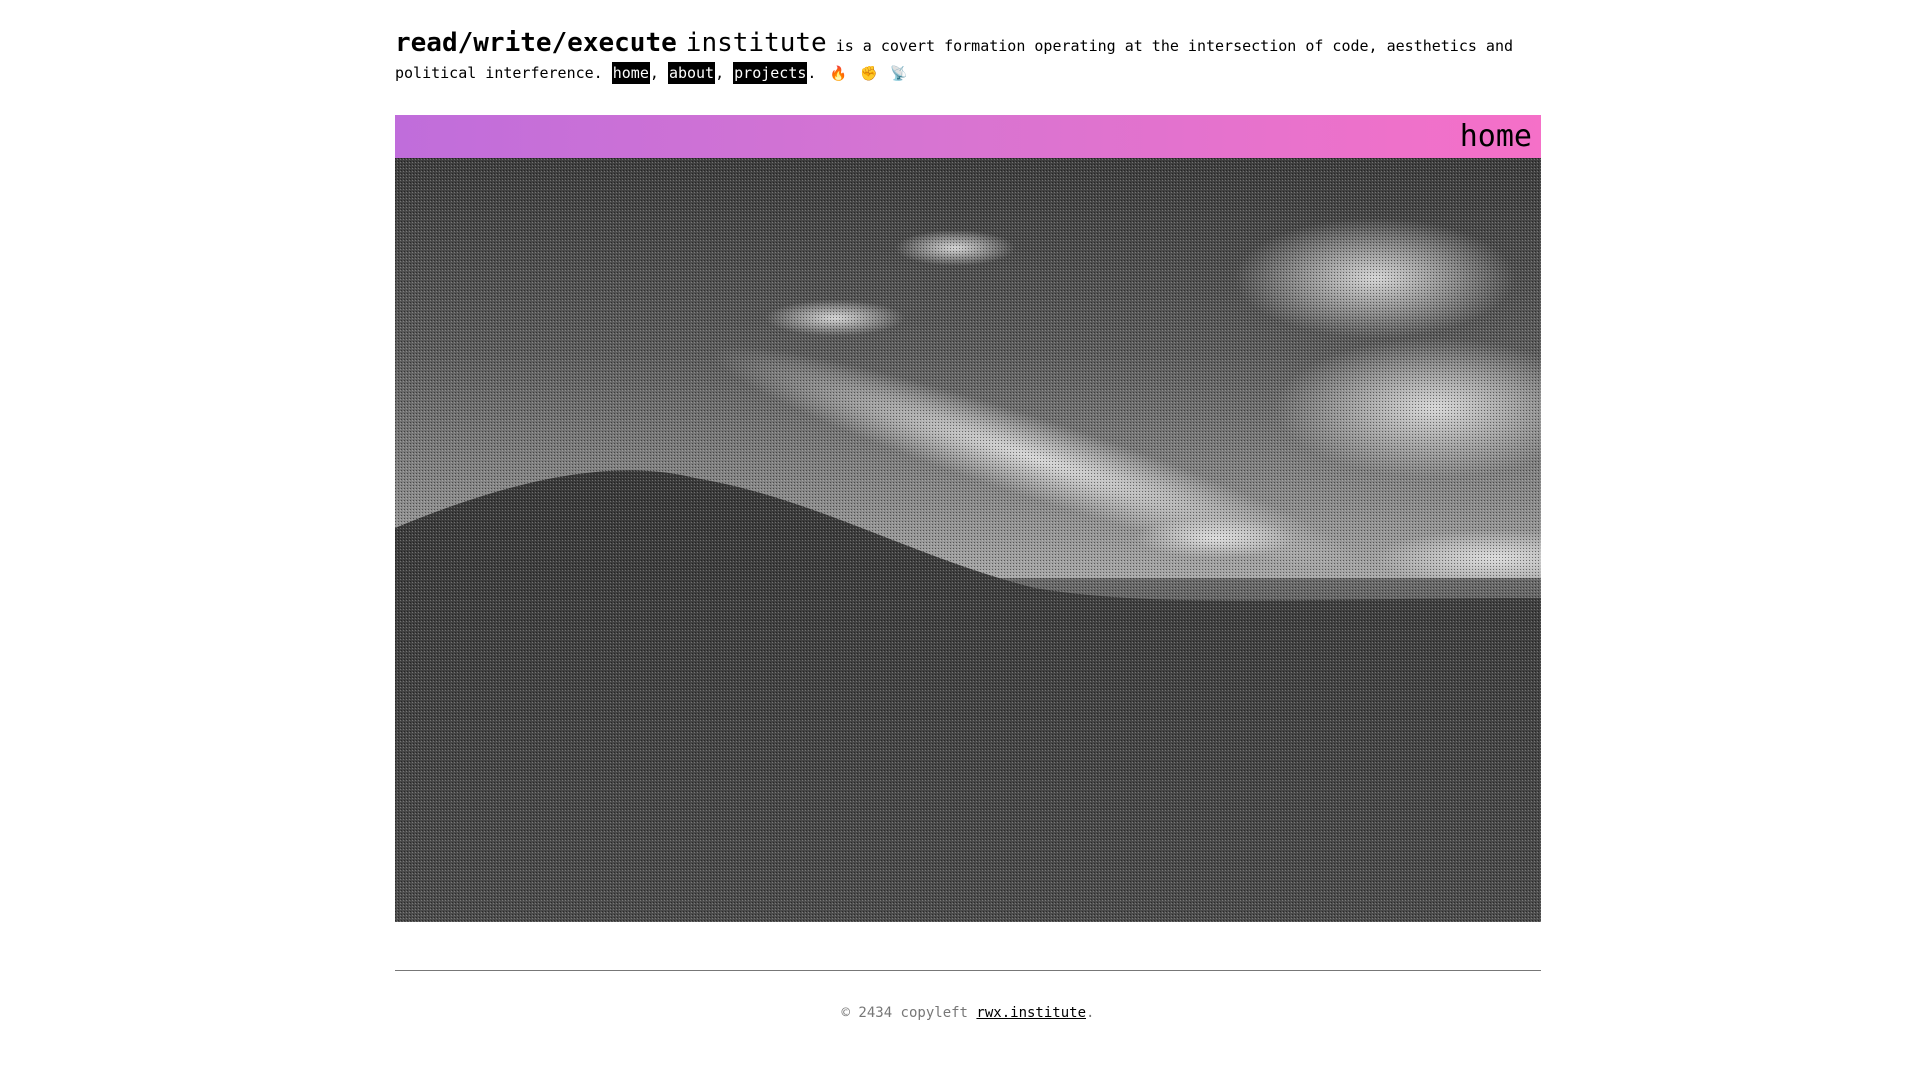 The image size is (1920, 1080). Describe the element at coordinates (968, 970) in the screenshot. I see `footer-divider` at that location.